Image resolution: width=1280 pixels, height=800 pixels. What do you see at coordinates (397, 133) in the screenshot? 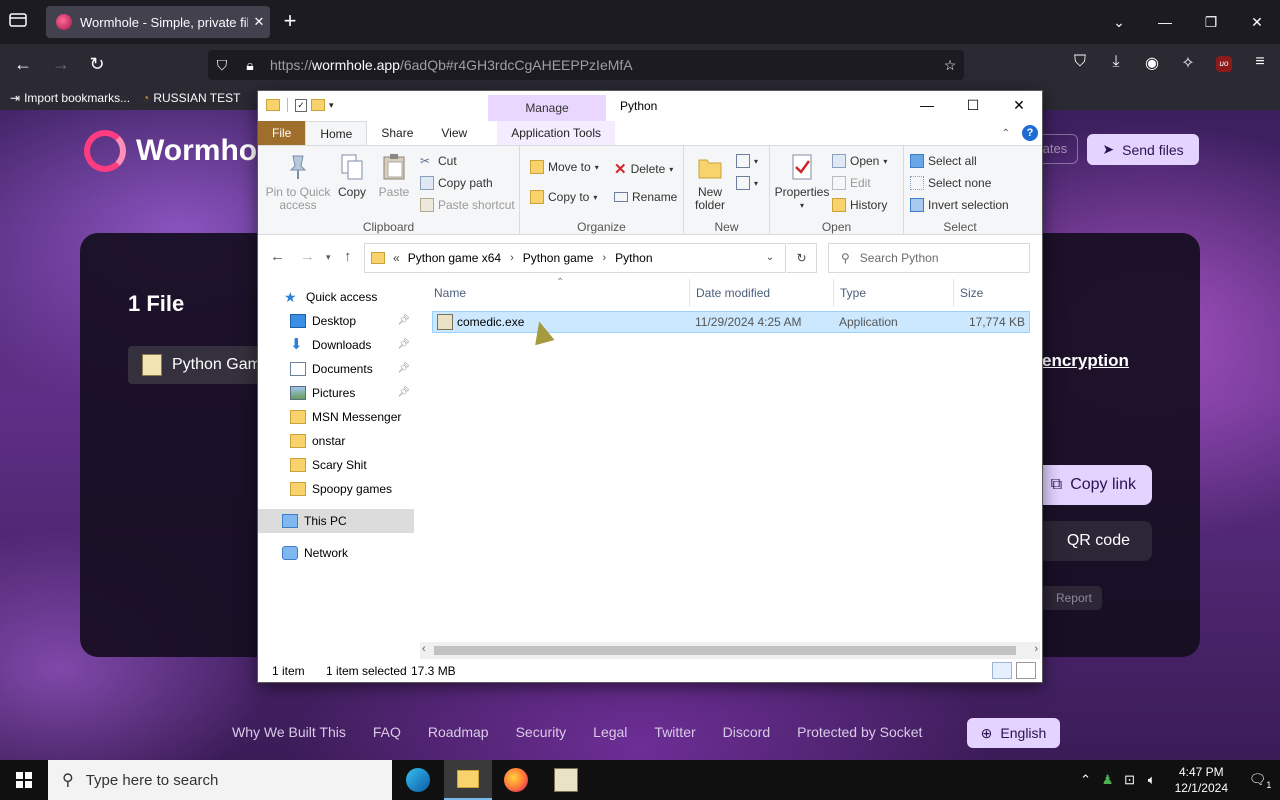
I see `tab-share: Share` at bounding box center [397, 133].